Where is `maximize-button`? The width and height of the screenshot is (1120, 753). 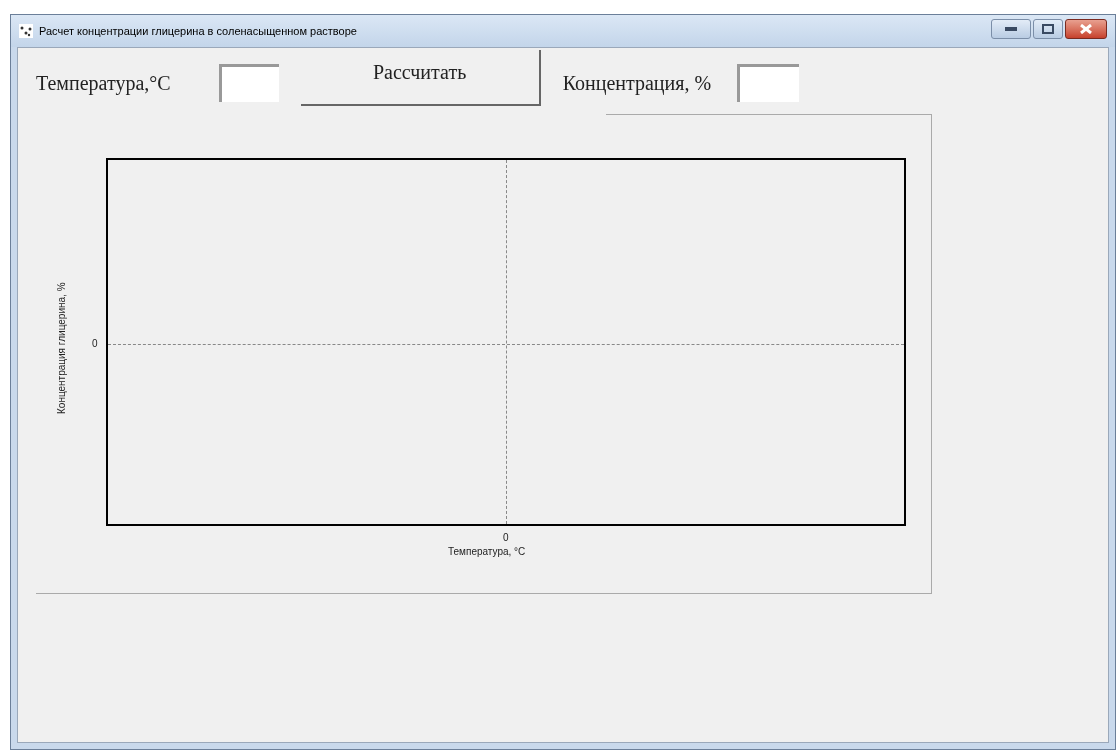
maximize-button is located at coordinates (1048, 29).